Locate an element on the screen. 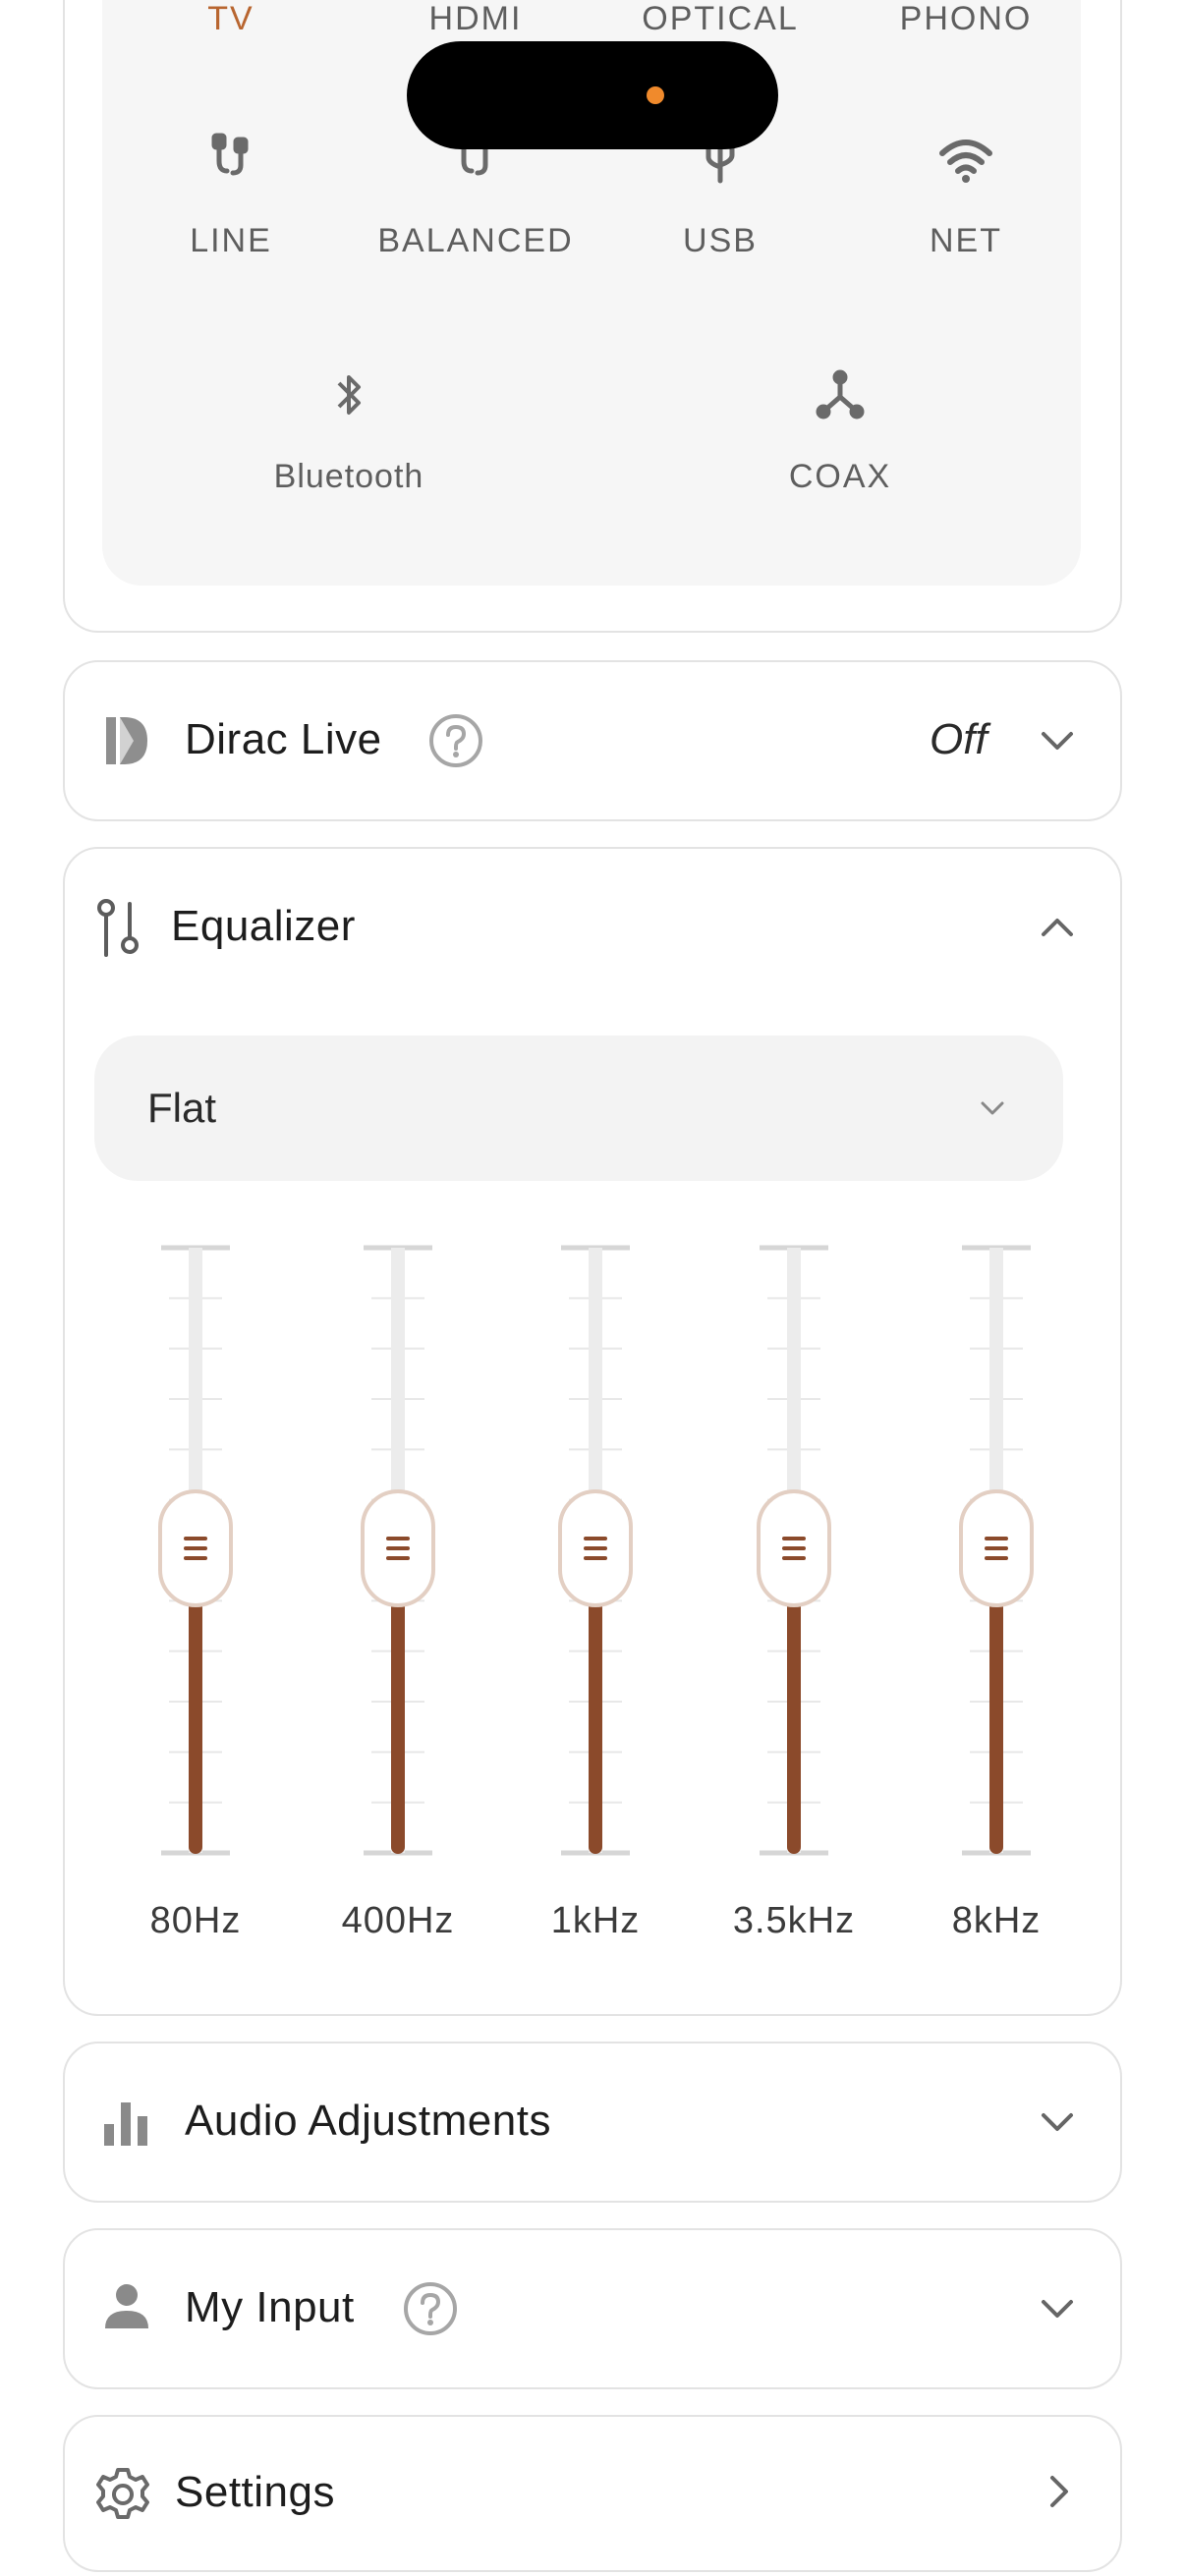 Image resolution: width=1185 pixels, height=2576 pixels. bluetooth-icon is located at coordinates (349, 395).